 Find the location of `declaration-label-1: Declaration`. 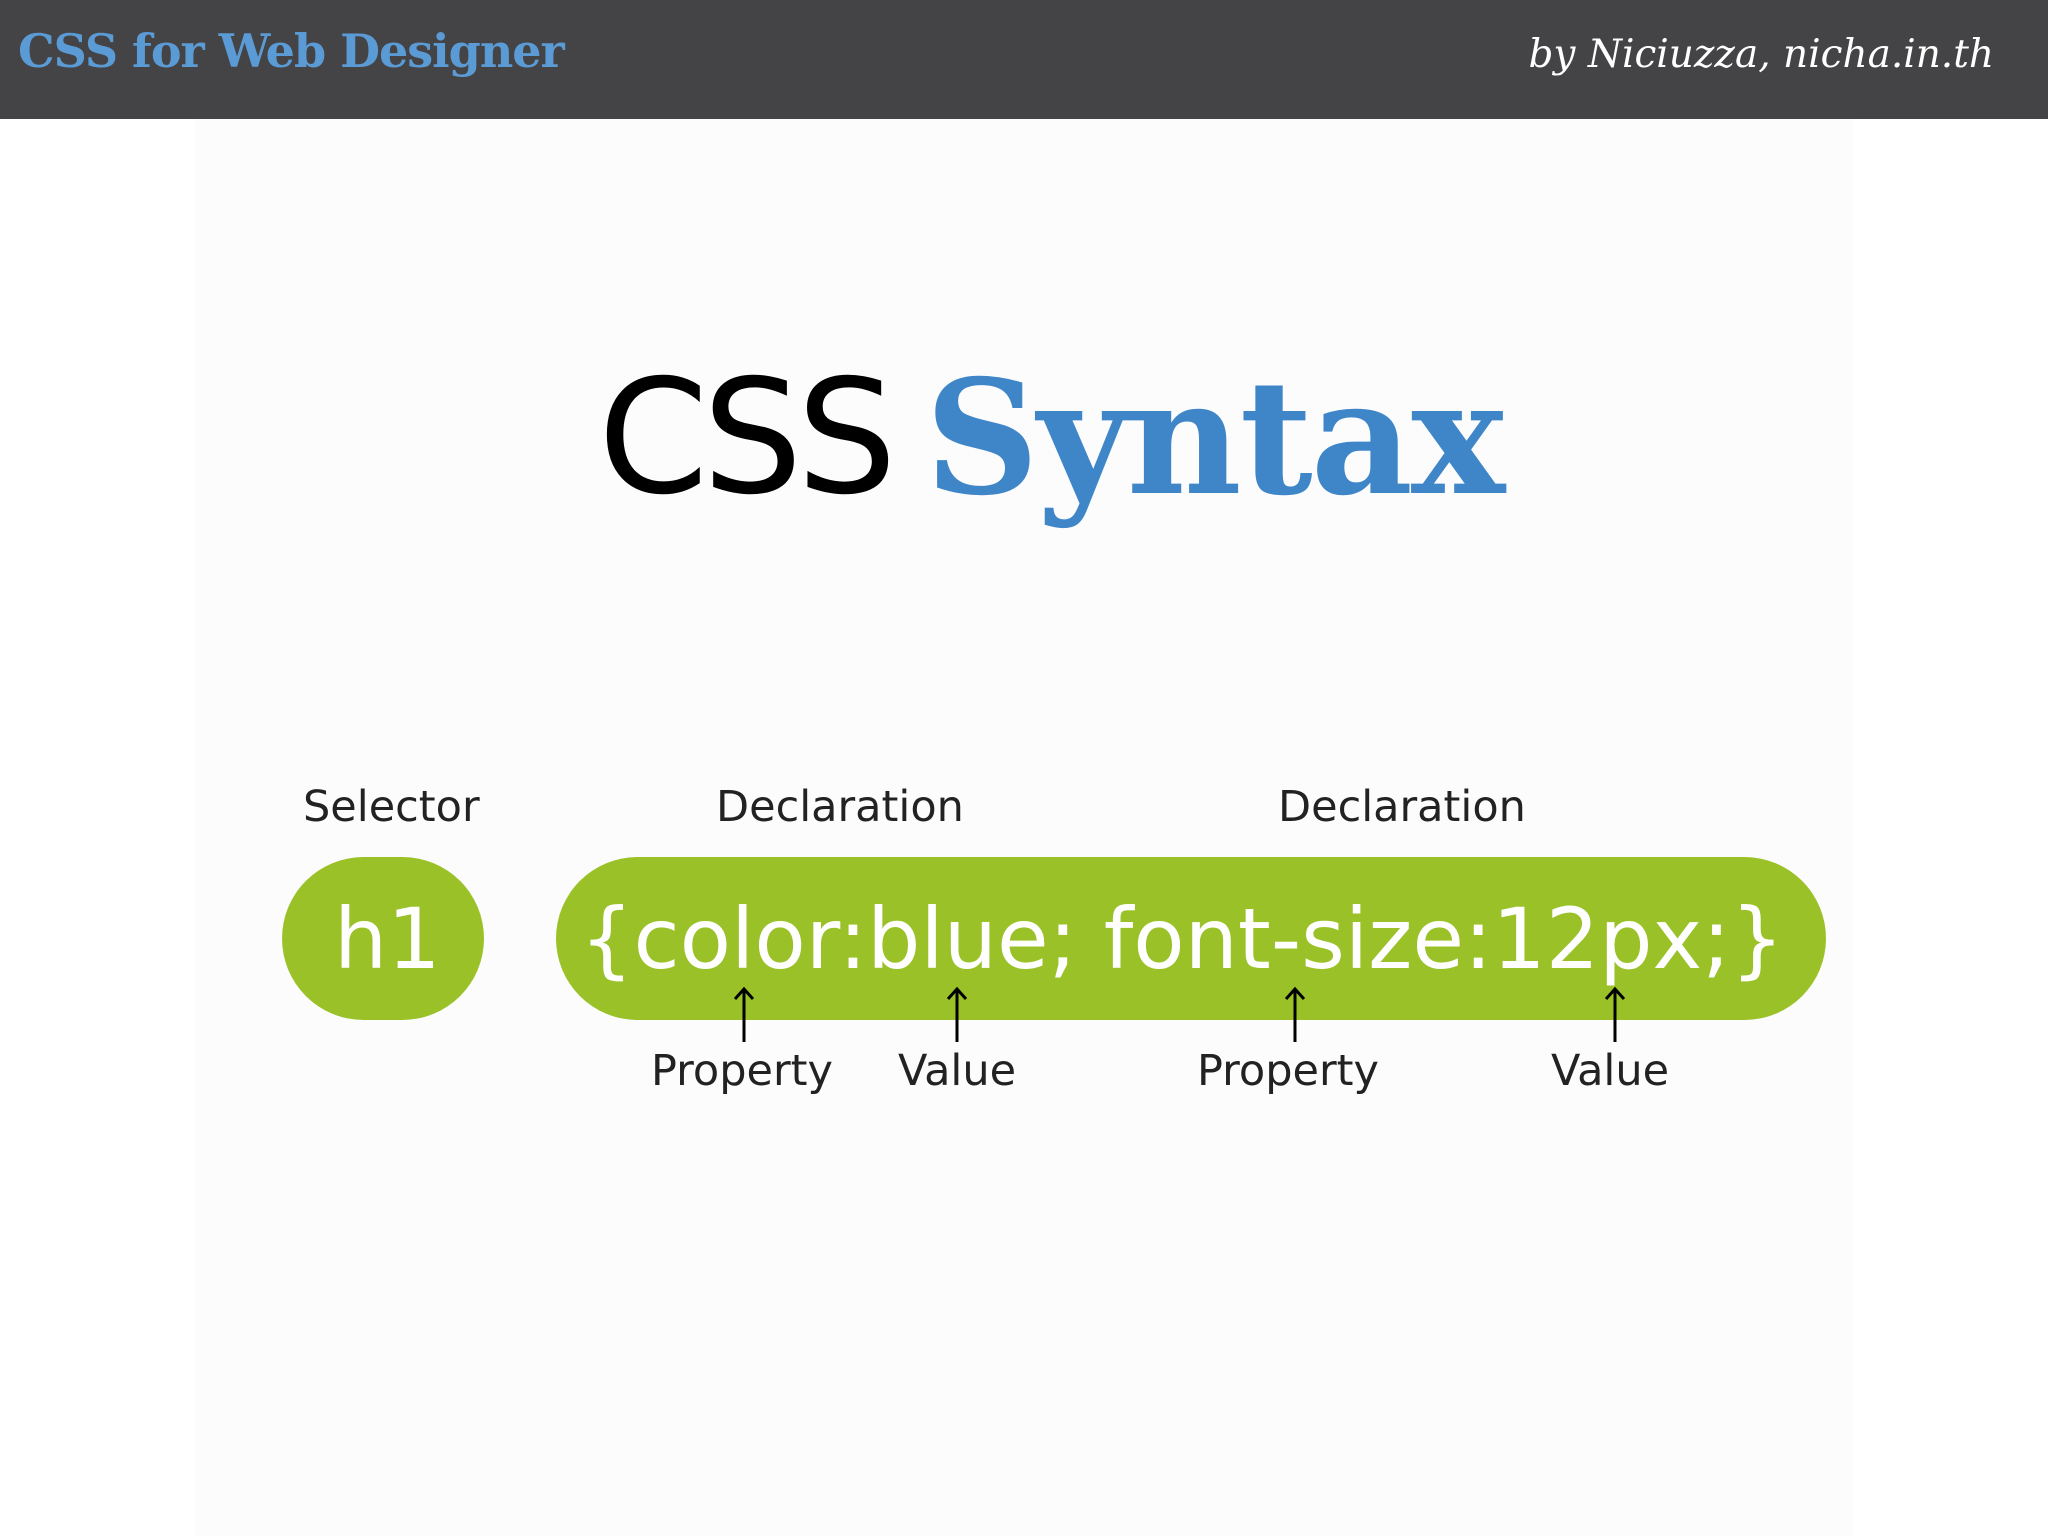

declaration-label-1: Declaration is located at coordinates (840, 807).